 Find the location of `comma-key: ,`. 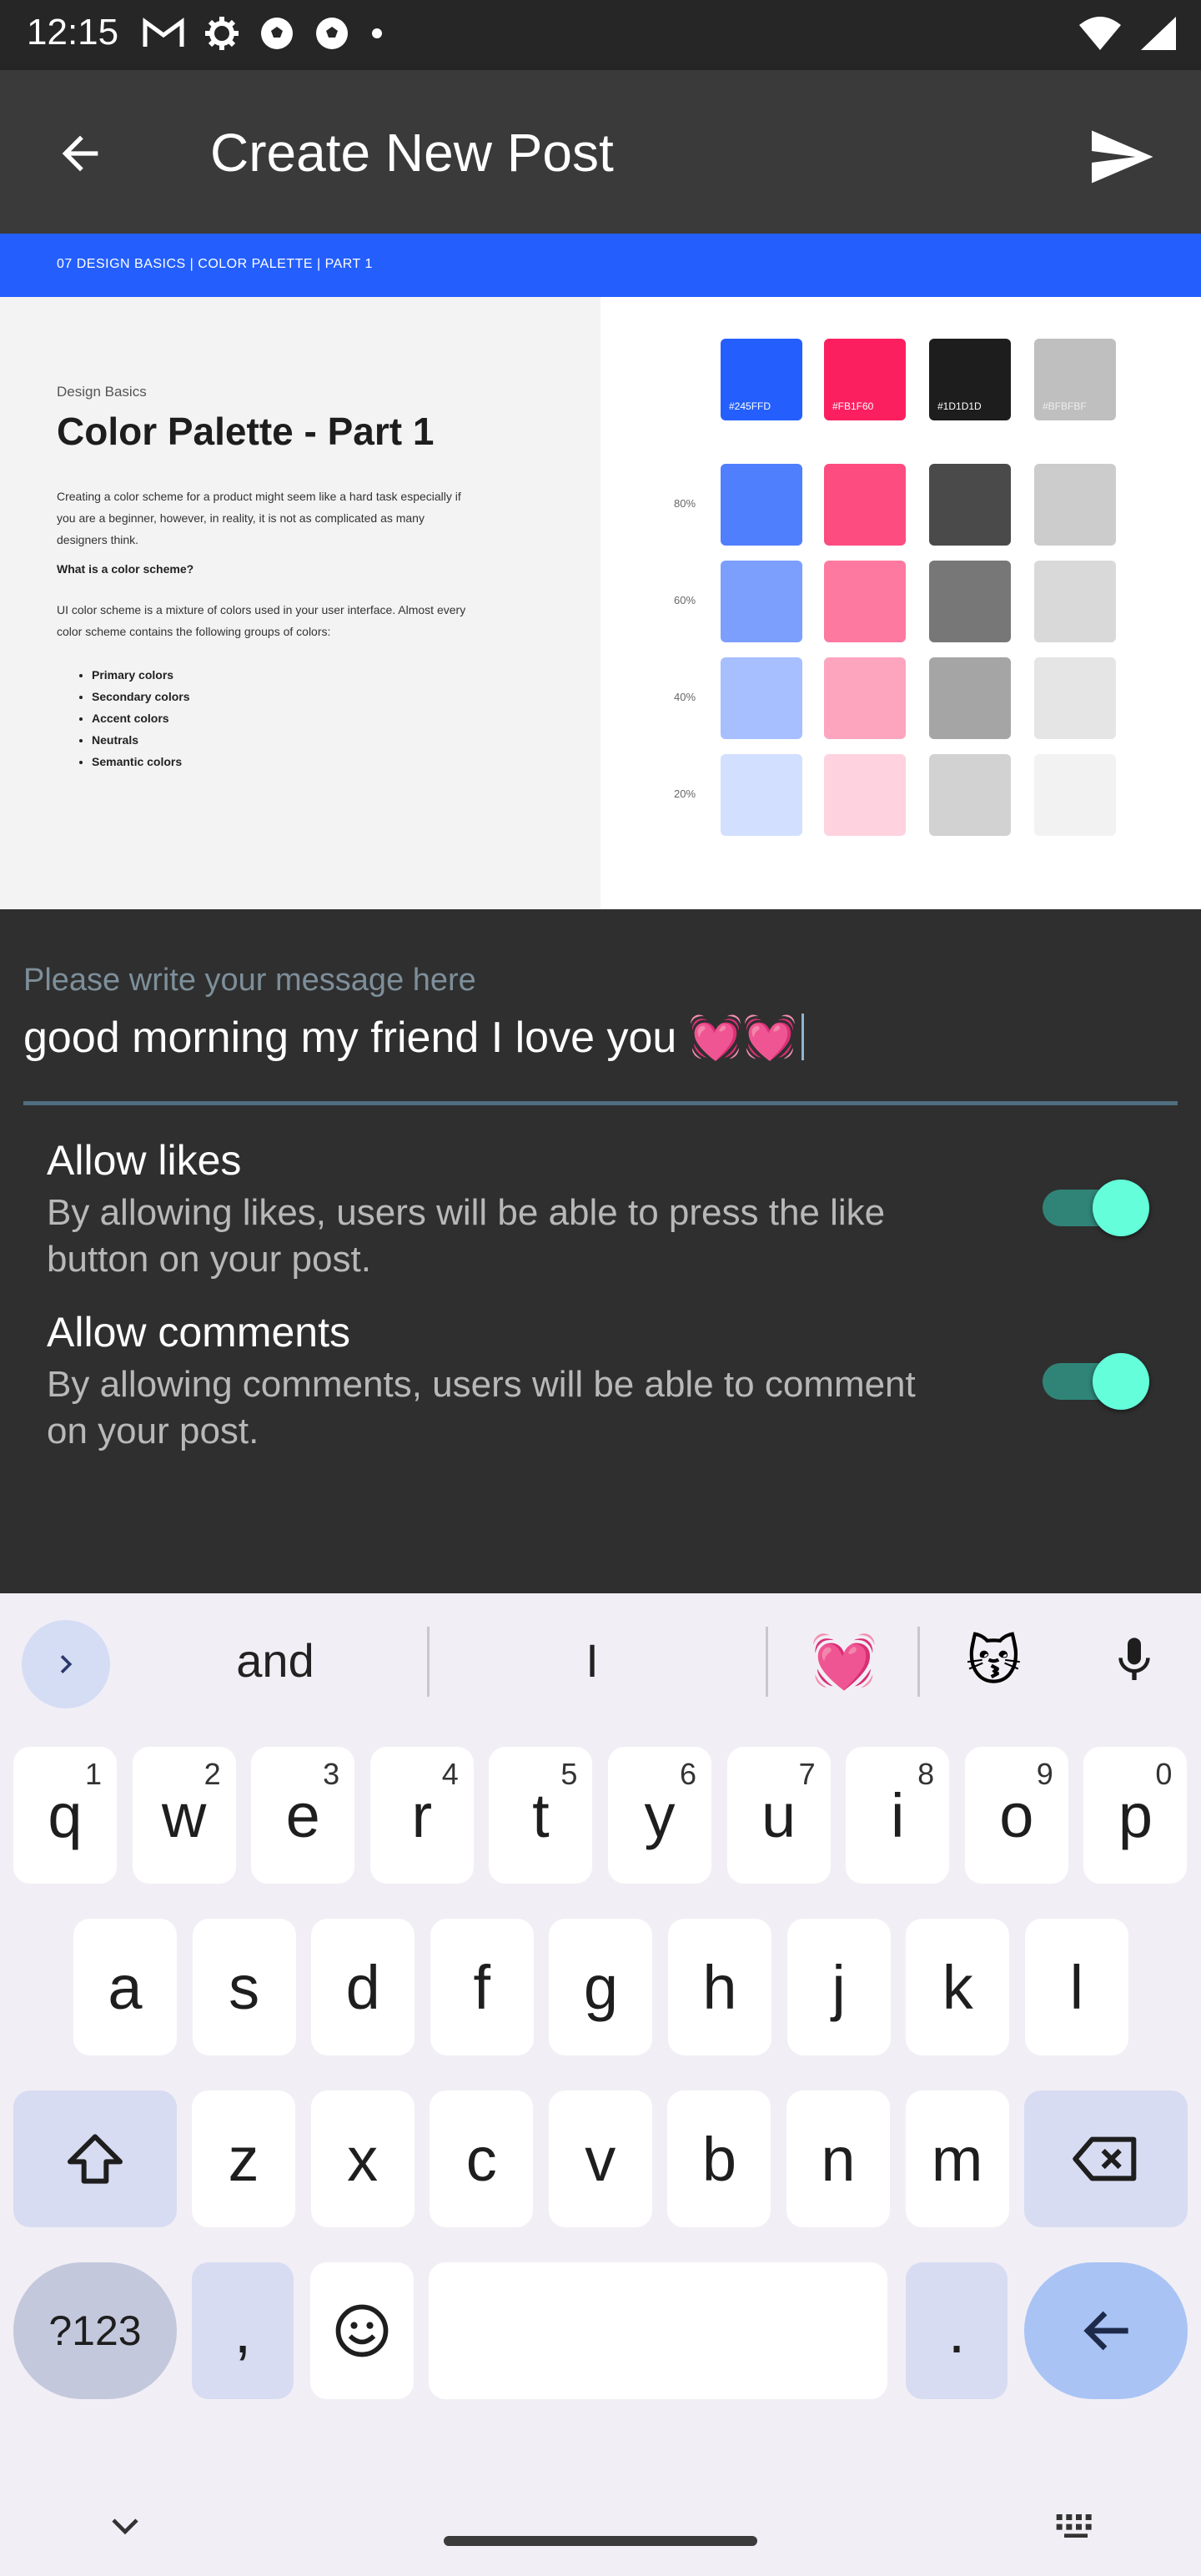

comma-key: , is located at coordinates (243, 2330).